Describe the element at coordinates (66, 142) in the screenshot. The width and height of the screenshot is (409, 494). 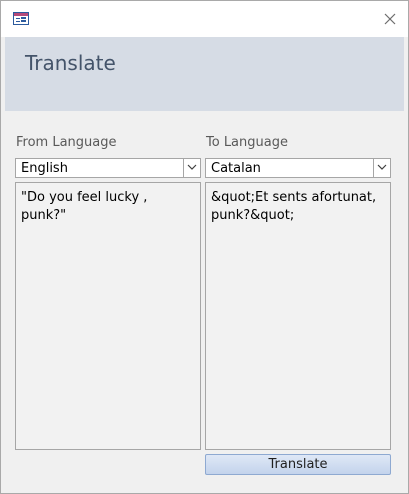
I see `from-language-label: From Language` at that location.